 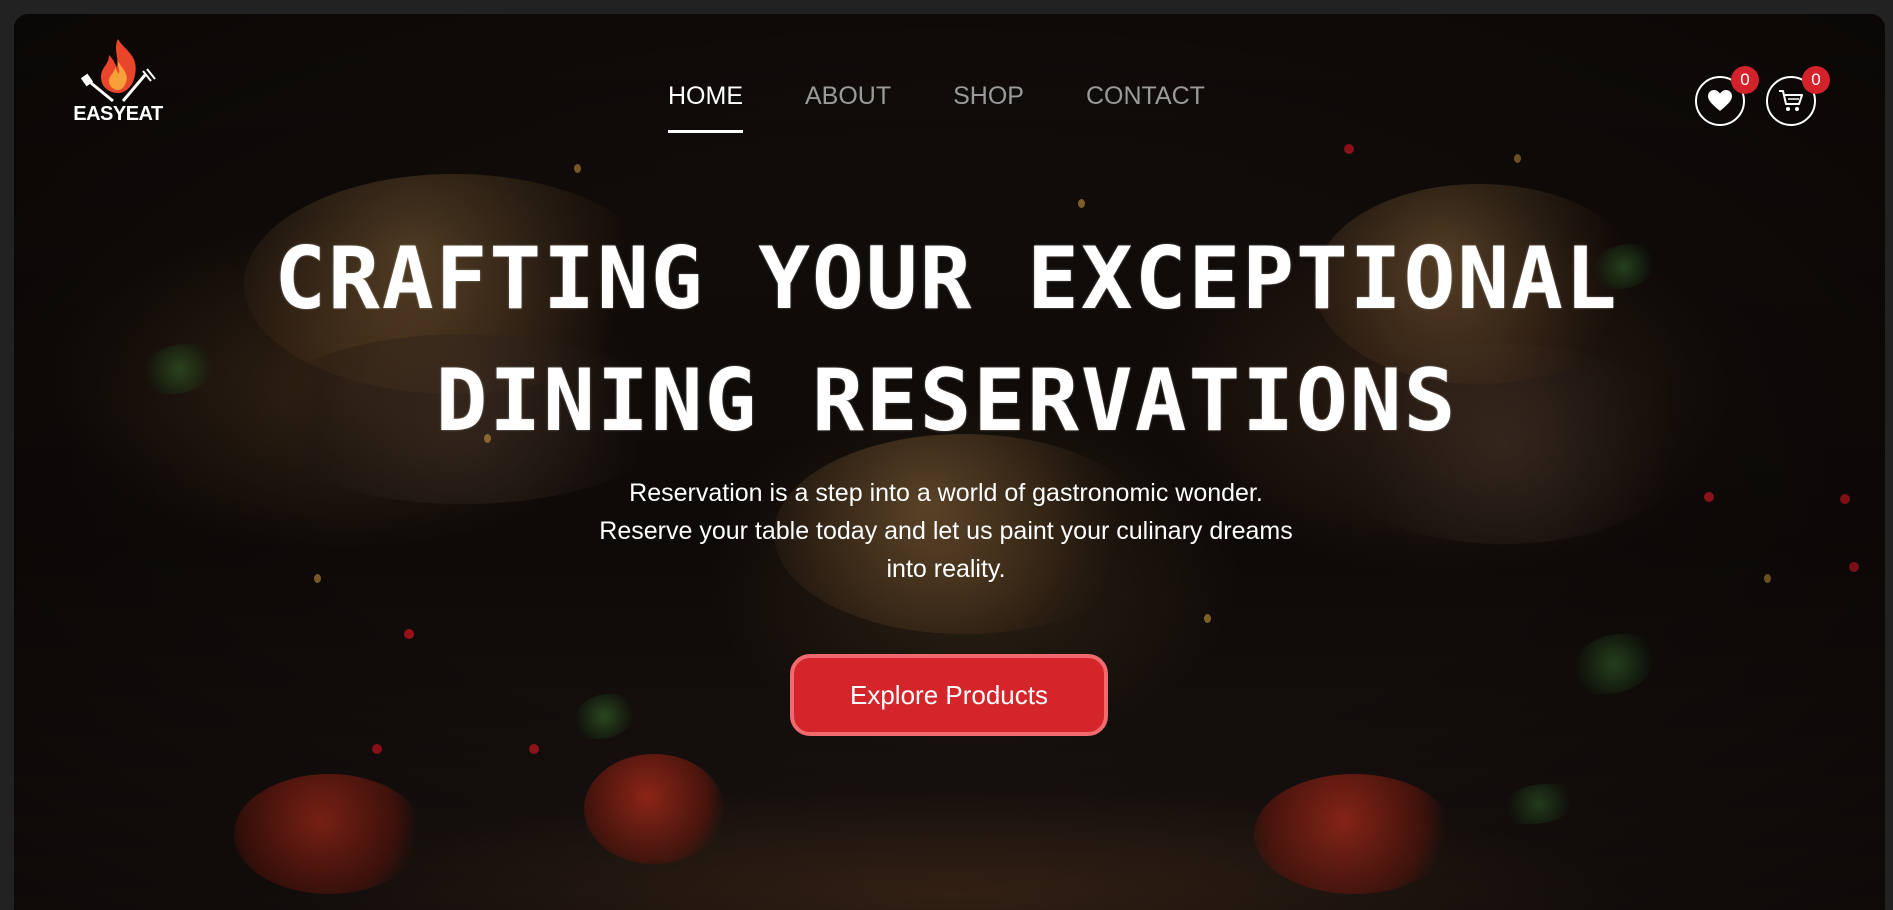 What do you see at coordinates (118, 71) in the screenshot?
I see `flame-grill-icon` at bounding box center [118, 71].